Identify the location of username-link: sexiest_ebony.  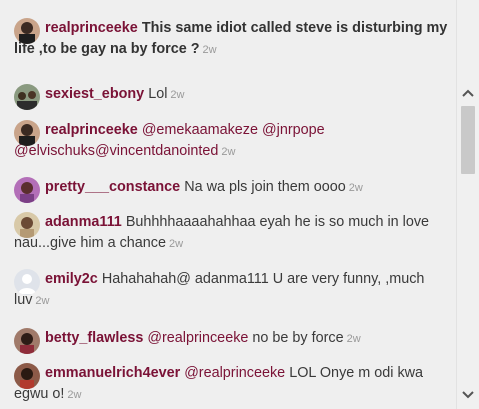
(94, 94).